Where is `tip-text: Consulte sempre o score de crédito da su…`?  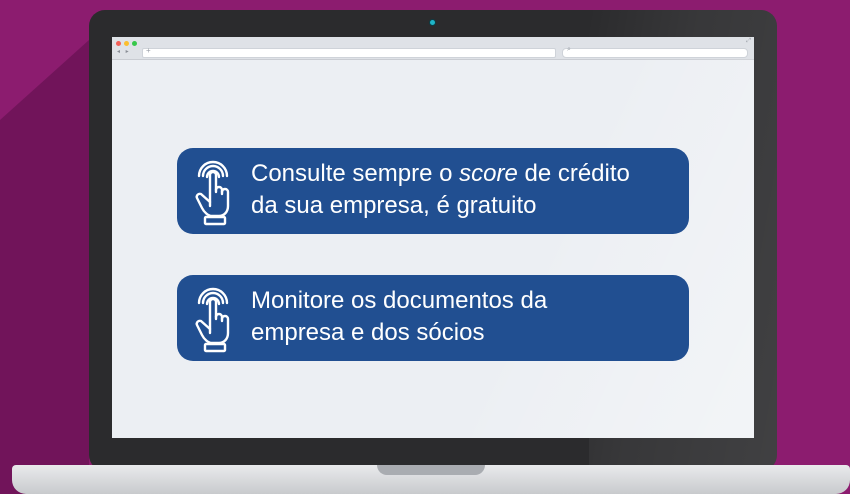
tip-text: Consulte sempre o score de crédito da su… is located at coordinates (466, 190).